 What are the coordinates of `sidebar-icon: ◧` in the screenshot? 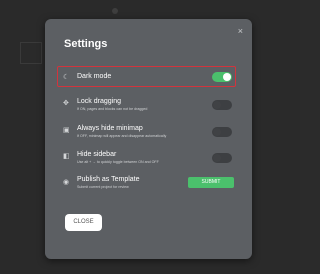 It's located at (66, 156).